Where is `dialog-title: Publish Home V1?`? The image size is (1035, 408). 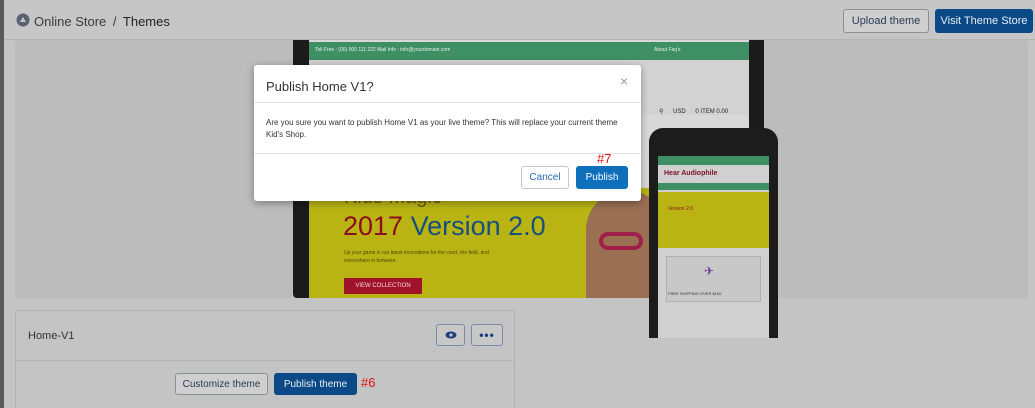 dialog-title: Publish Home V1? is located at coordinates (320, 86).